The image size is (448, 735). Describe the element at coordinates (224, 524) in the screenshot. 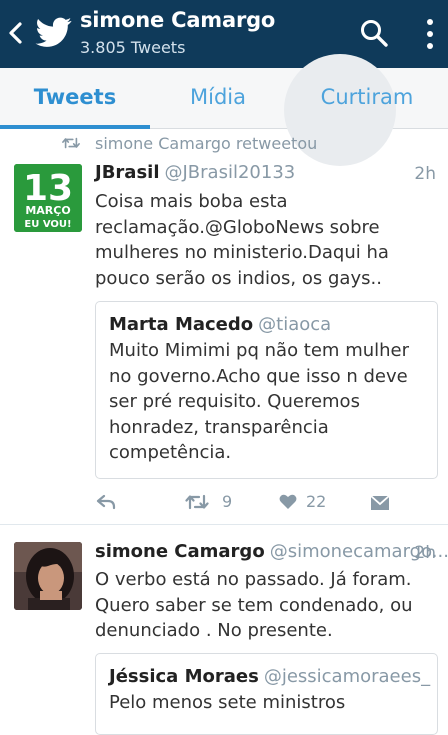

I see `tweet-divider` at that location.